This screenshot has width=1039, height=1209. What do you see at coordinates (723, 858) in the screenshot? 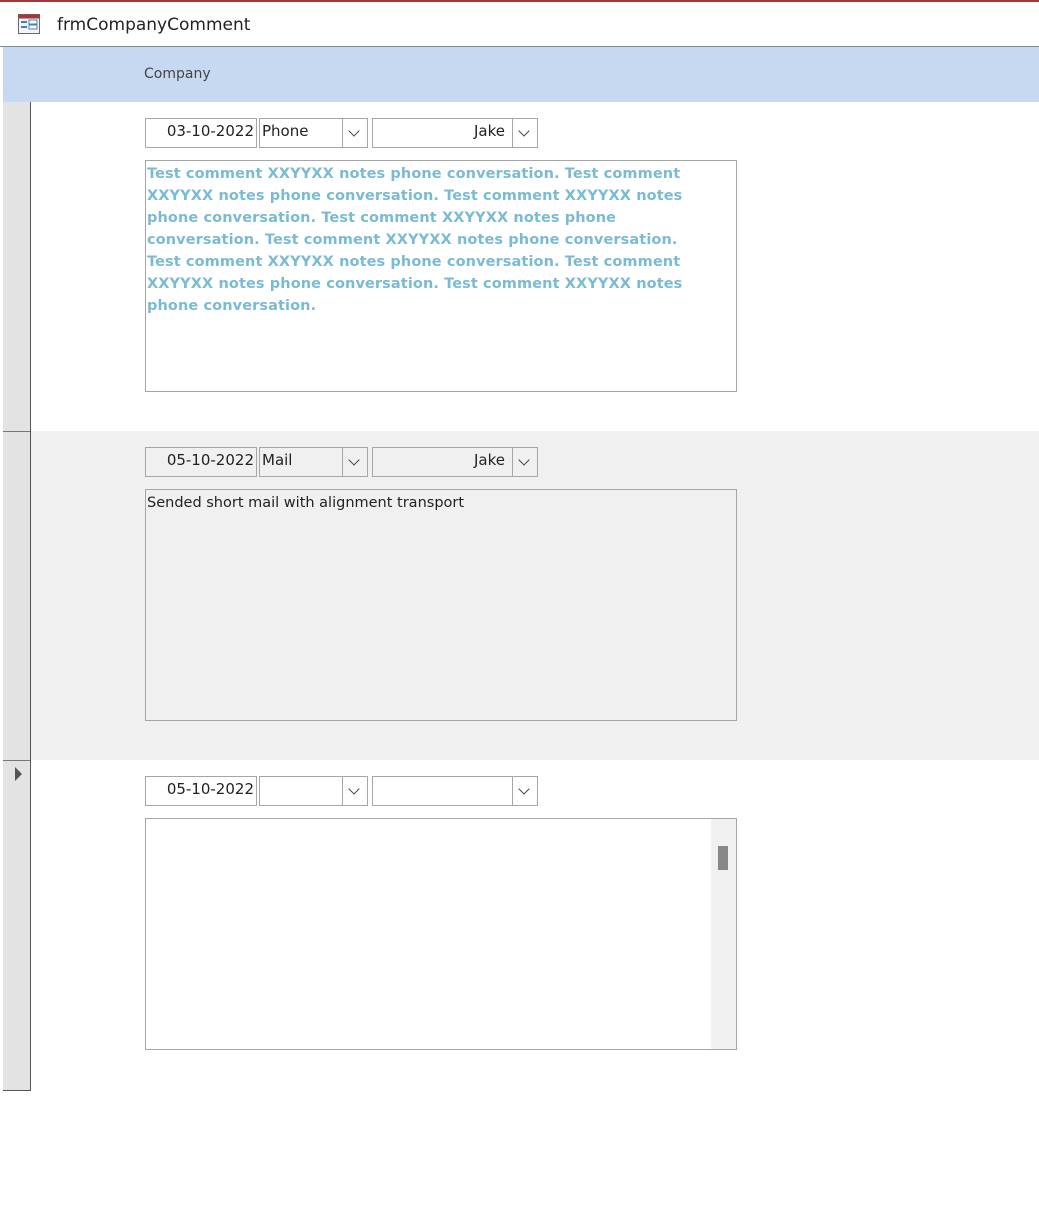
I see `scrollbar-thumb` at bounding box center [723, 858].